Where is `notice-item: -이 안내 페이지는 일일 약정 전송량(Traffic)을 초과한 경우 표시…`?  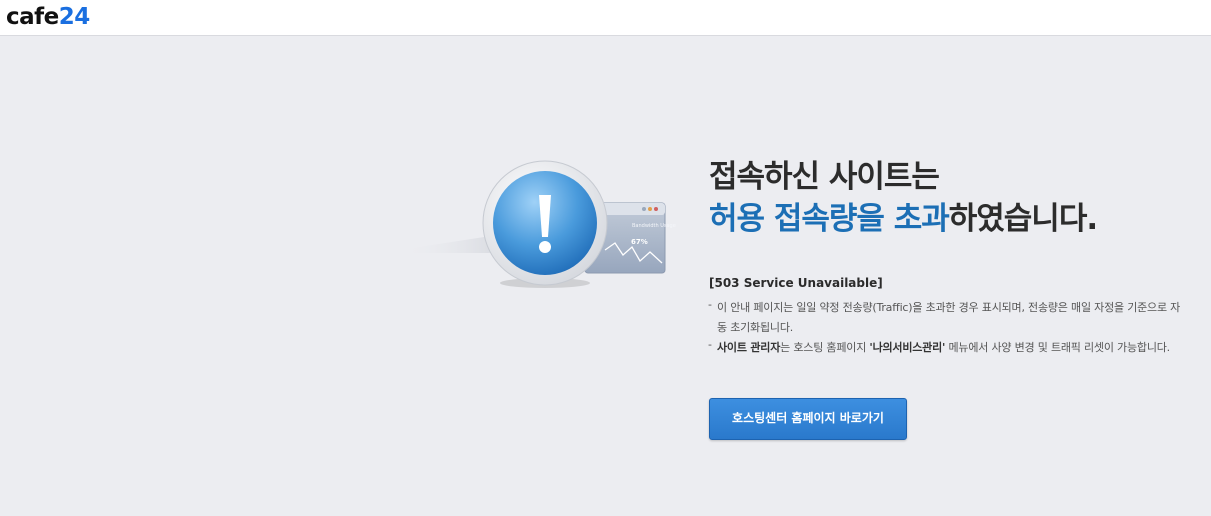
notice-item: -이 안내 페이지는 일일 약정 전송량(Traffic)을 초과한 경우 표시… is located at coordinates (944, 316).